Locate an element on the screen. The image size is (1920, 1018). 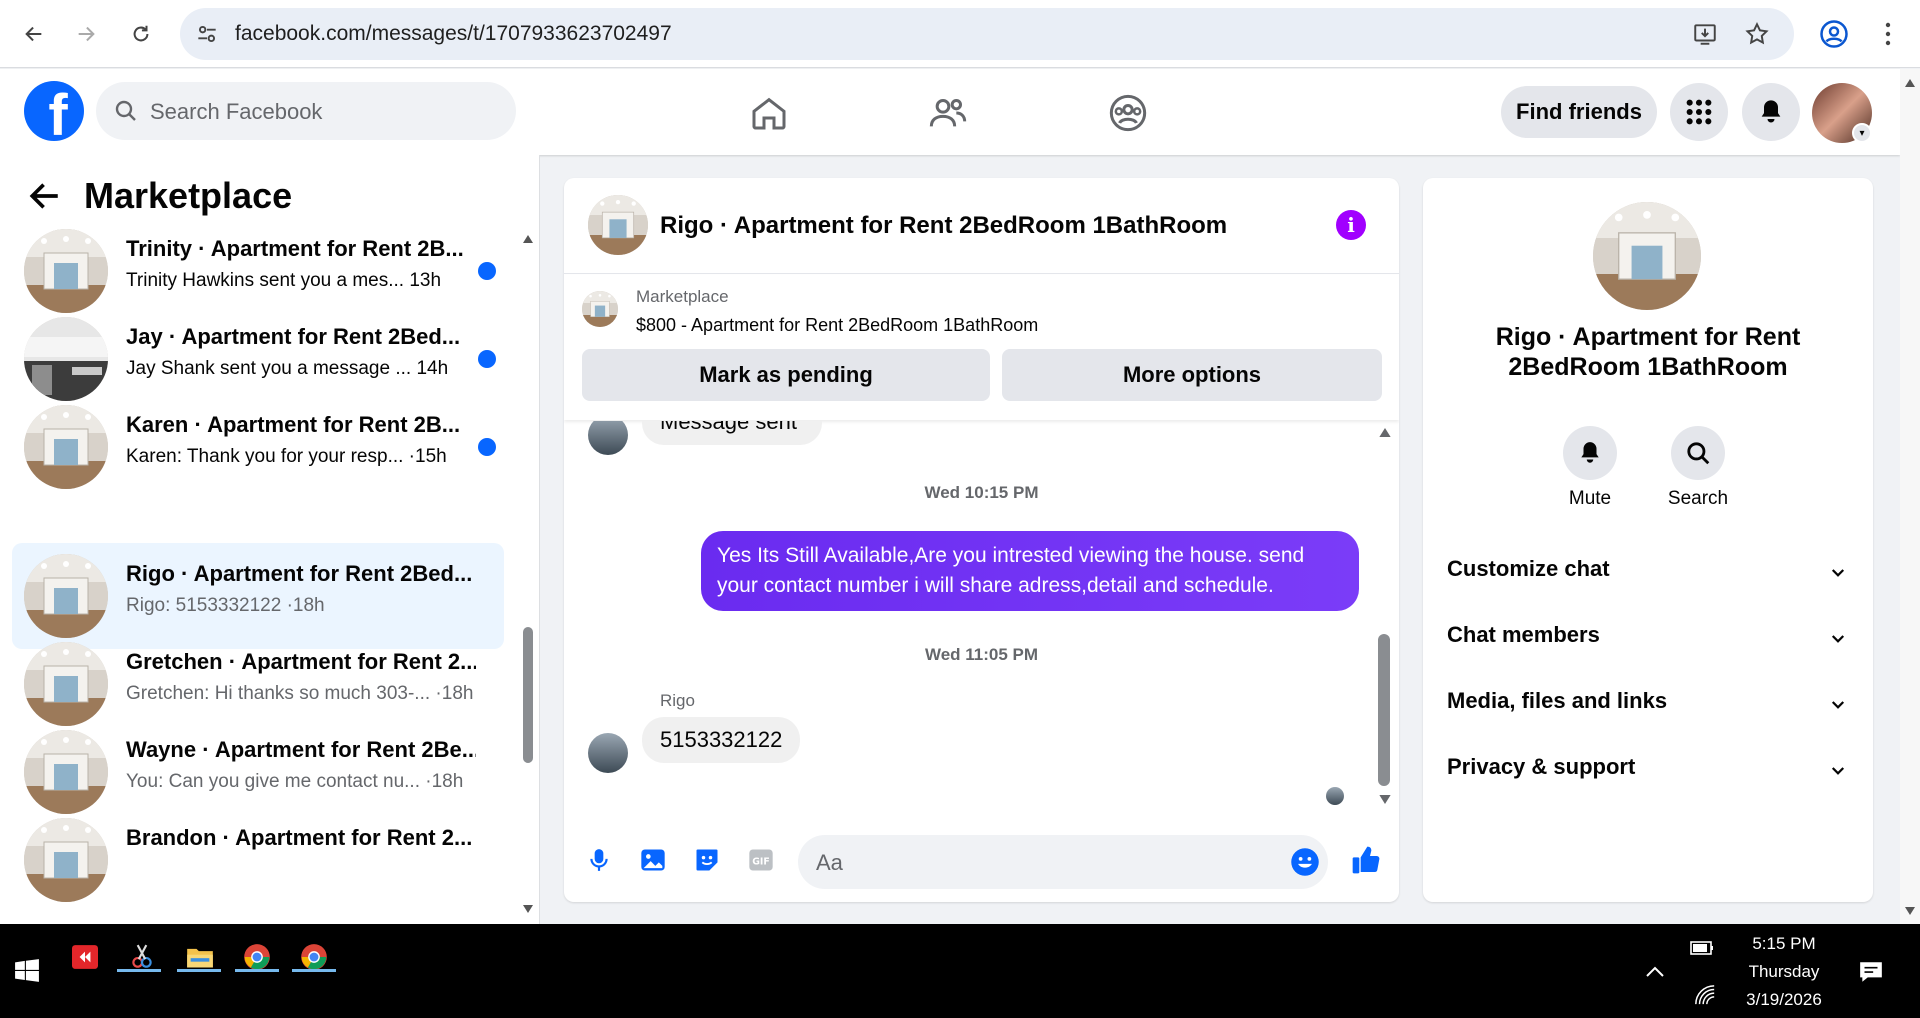
mark-as-pending-button: Mark as pending is located at coordinates (786, 375).